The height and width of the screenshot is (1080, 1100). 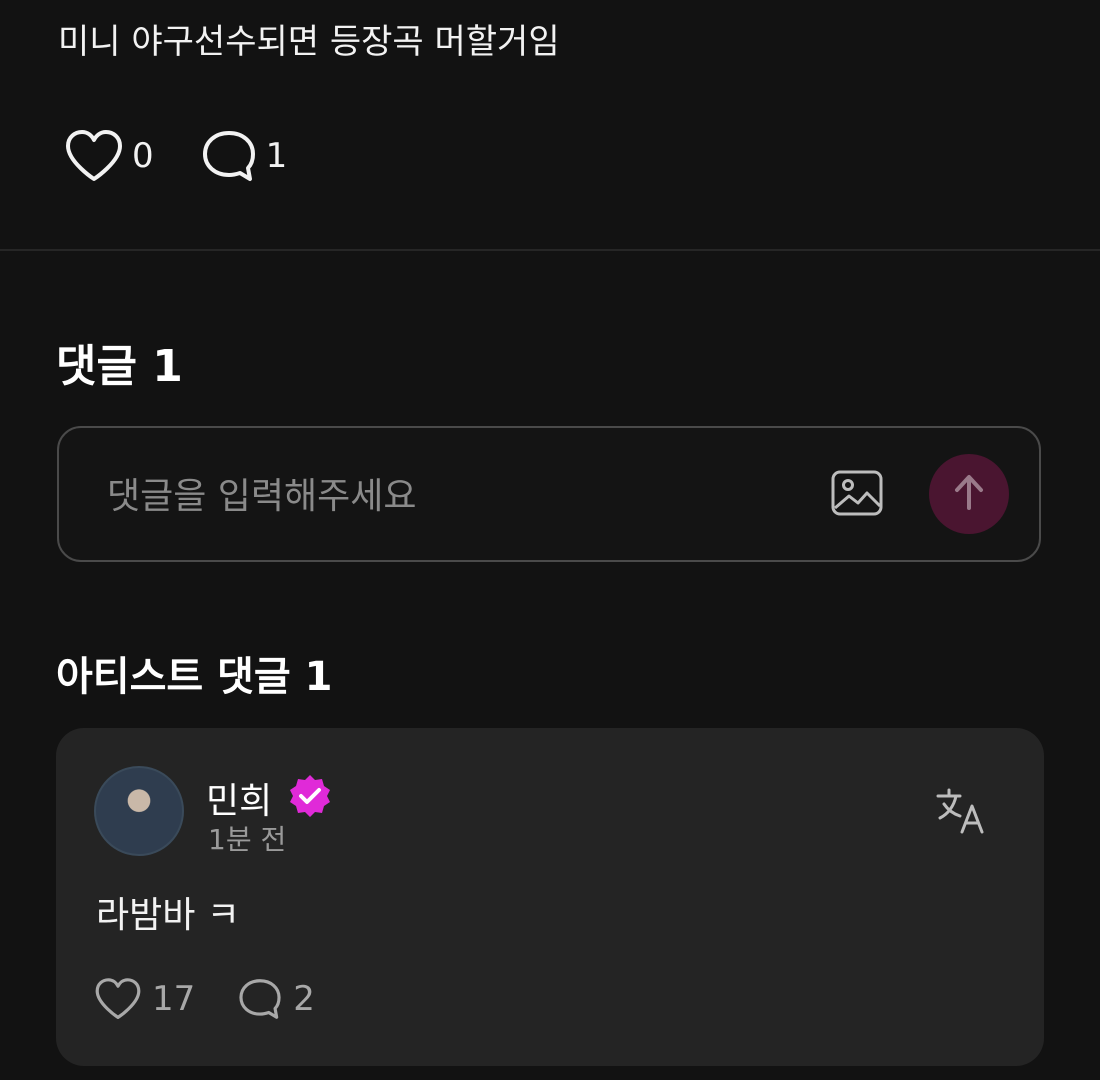 I want to click on translate-button, so click(x=962, y=811).